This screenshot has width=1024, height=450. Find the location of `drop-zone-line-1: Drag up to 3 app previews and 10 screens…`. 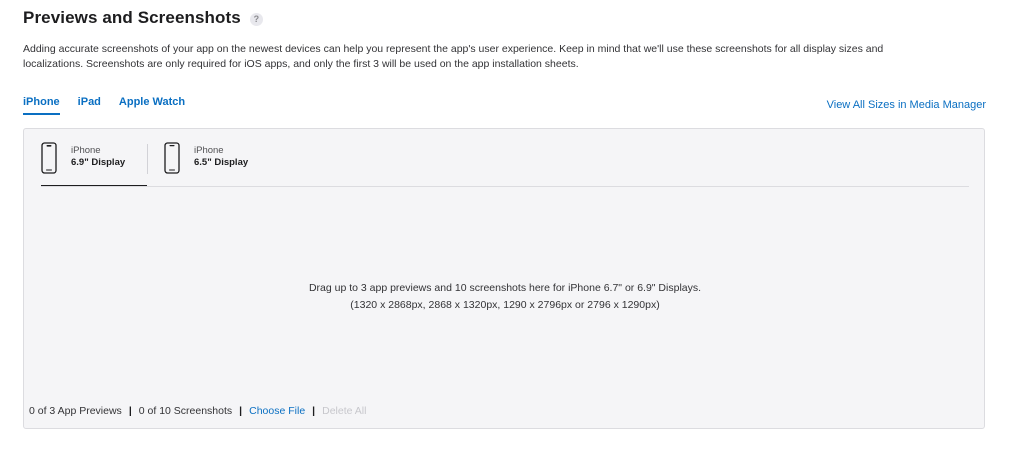

drop-zone-line-1: Drag up to 3 app previews and 10 screens… is located at coordinates (505, 288).